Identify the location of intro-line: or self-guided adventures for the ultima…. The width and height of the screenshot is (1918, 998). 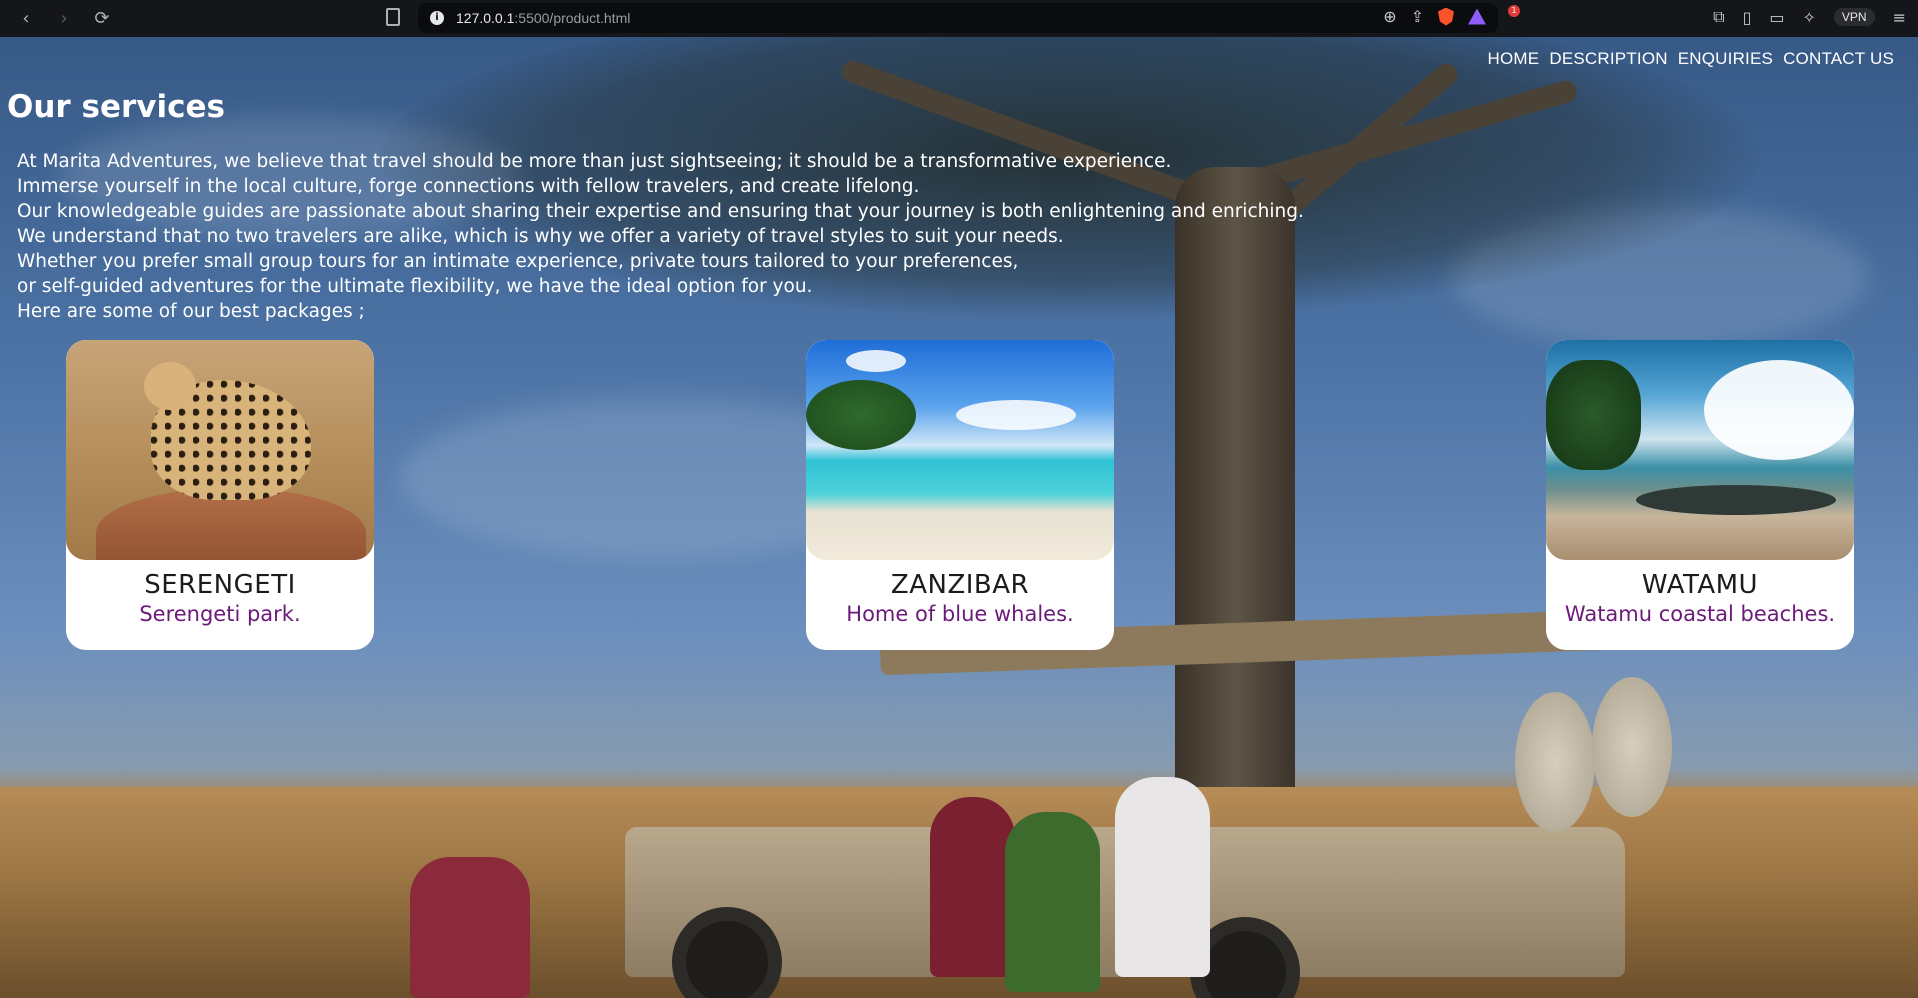
(415, 286).